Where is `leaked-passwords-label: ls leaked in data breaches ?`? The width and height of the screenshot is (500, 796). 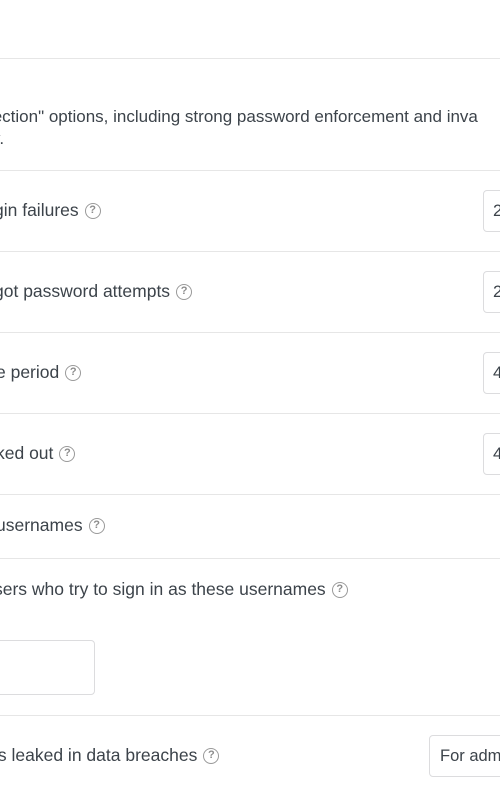
leaked-passwords-label: ls leaked in data breaches ? is located at coordinates (110, 755).